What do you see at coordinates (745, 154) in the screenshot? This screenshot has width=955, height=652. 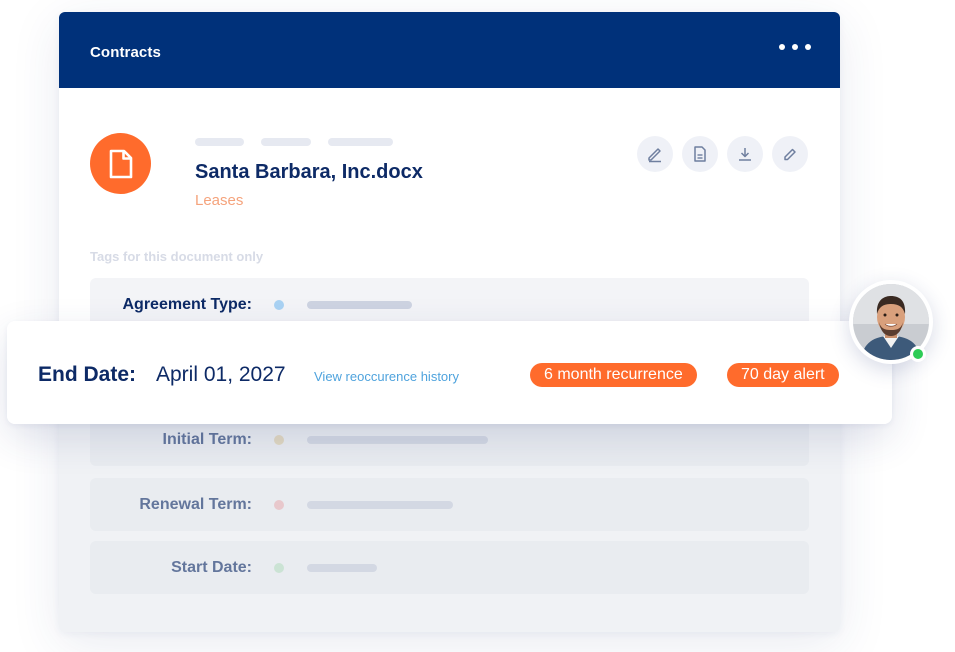 I see `download-icon` at bounding box center [745, 154].